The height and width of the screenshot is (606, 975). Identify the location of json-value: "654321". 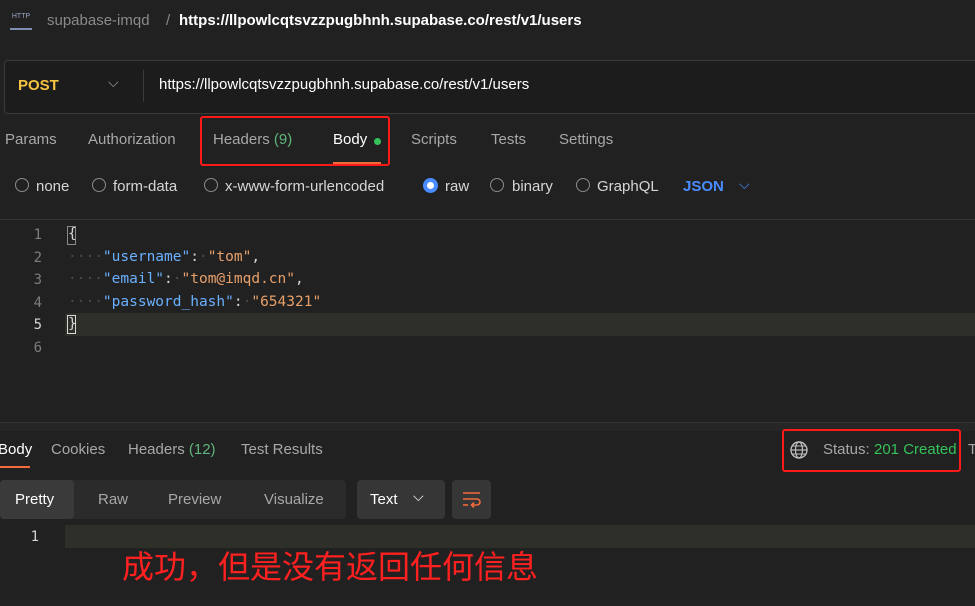
(286, 302).